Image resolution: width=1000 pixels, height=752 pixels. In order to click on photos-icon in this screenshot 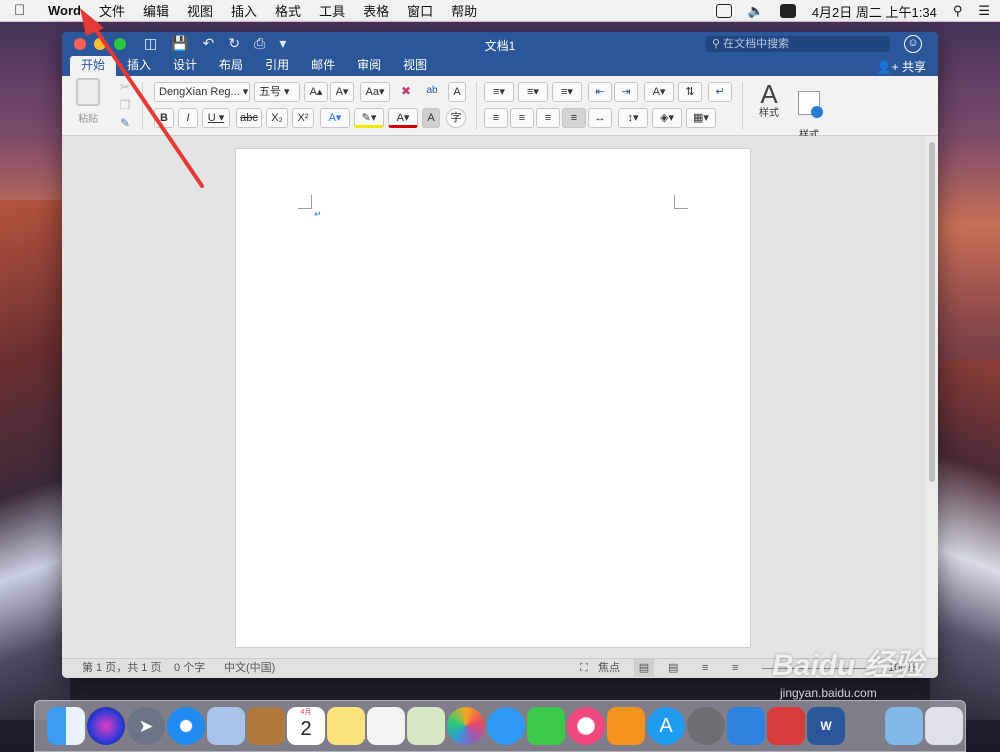, I will do `click(466, 726)`.